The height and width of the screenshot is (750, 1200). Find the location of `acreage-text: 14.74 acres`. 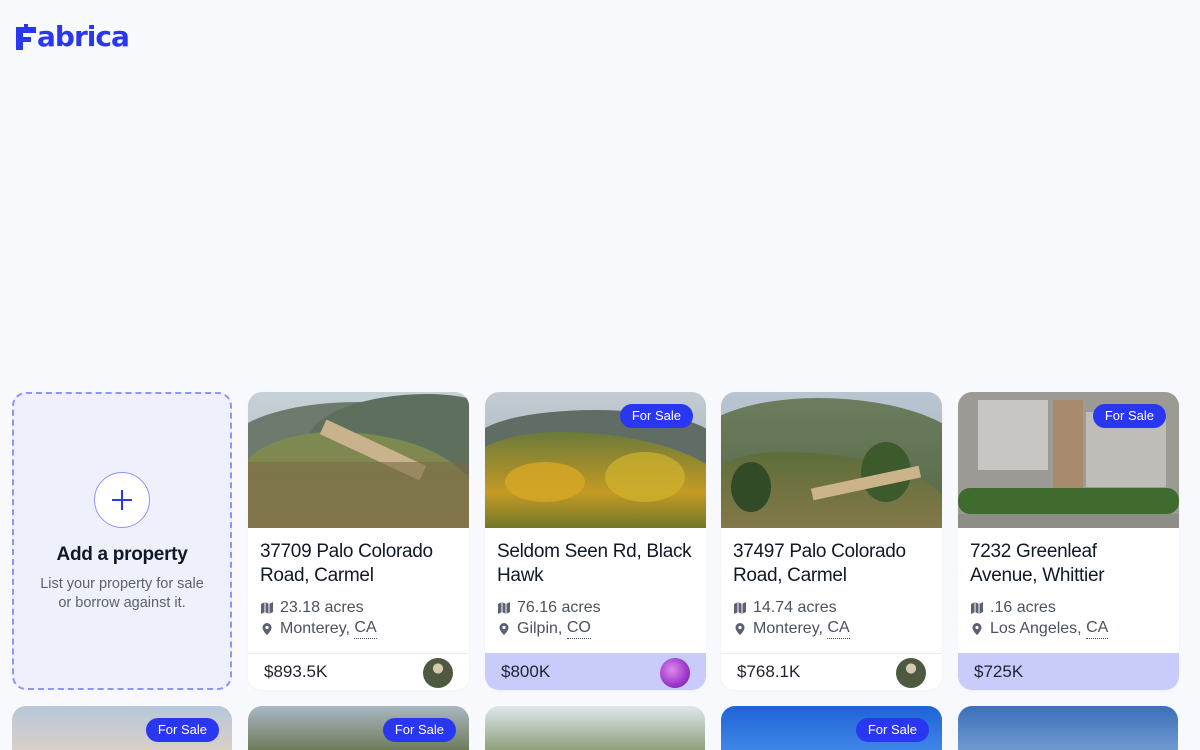

acreage-text: 14.74 acres is located at coordinates (795, 607).